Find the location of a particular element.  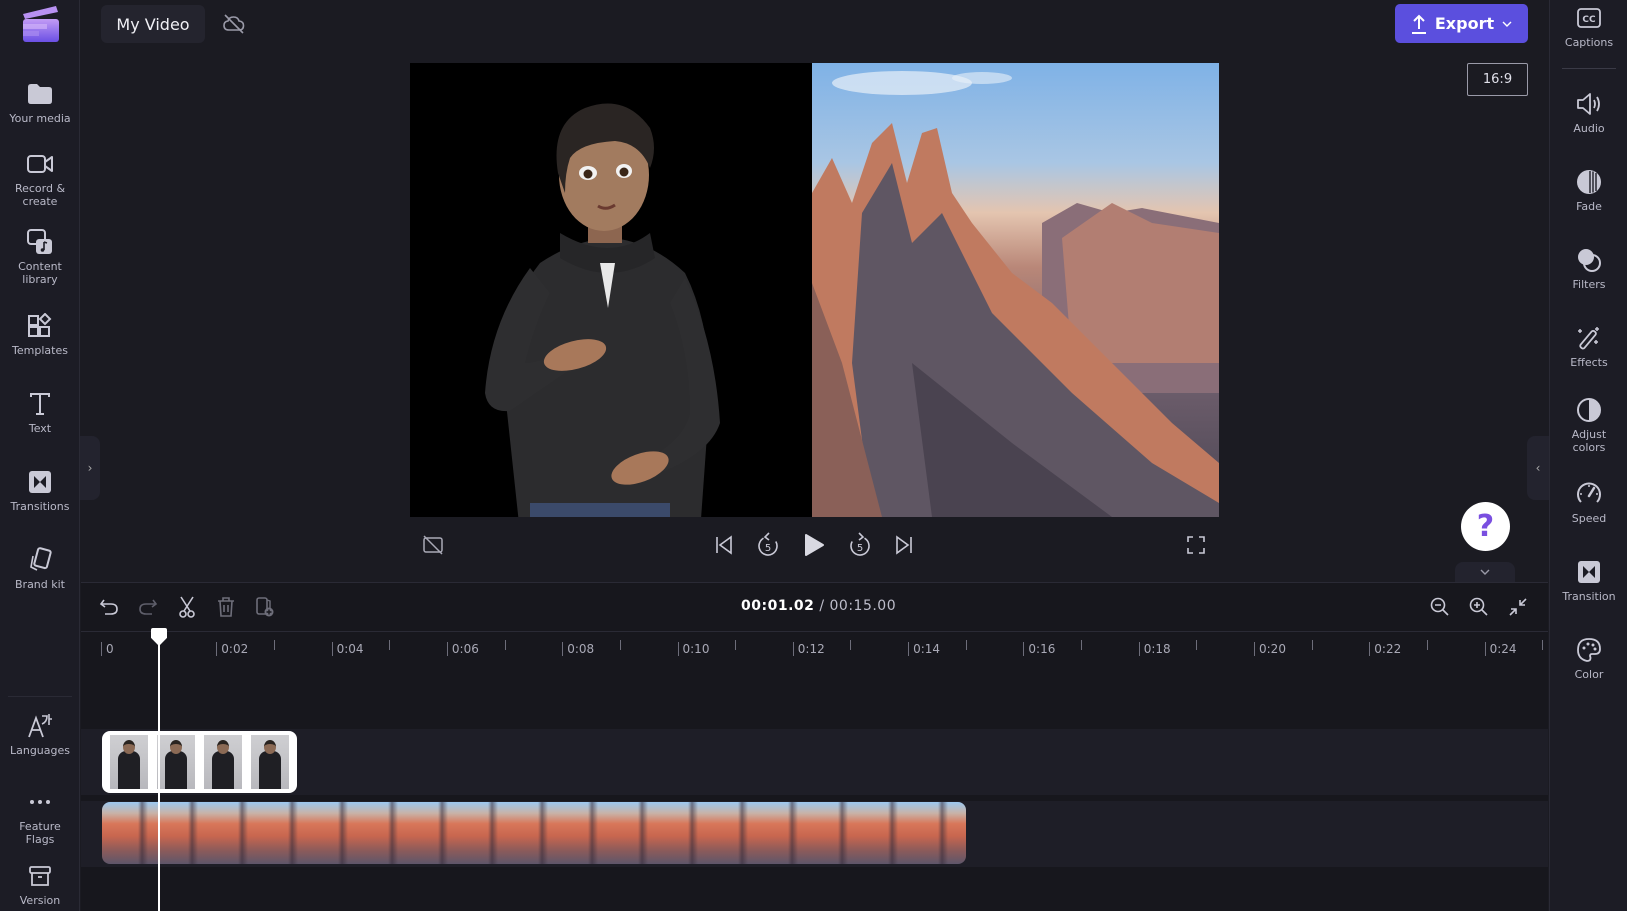

play-icon is located at coordinates (814, 545).